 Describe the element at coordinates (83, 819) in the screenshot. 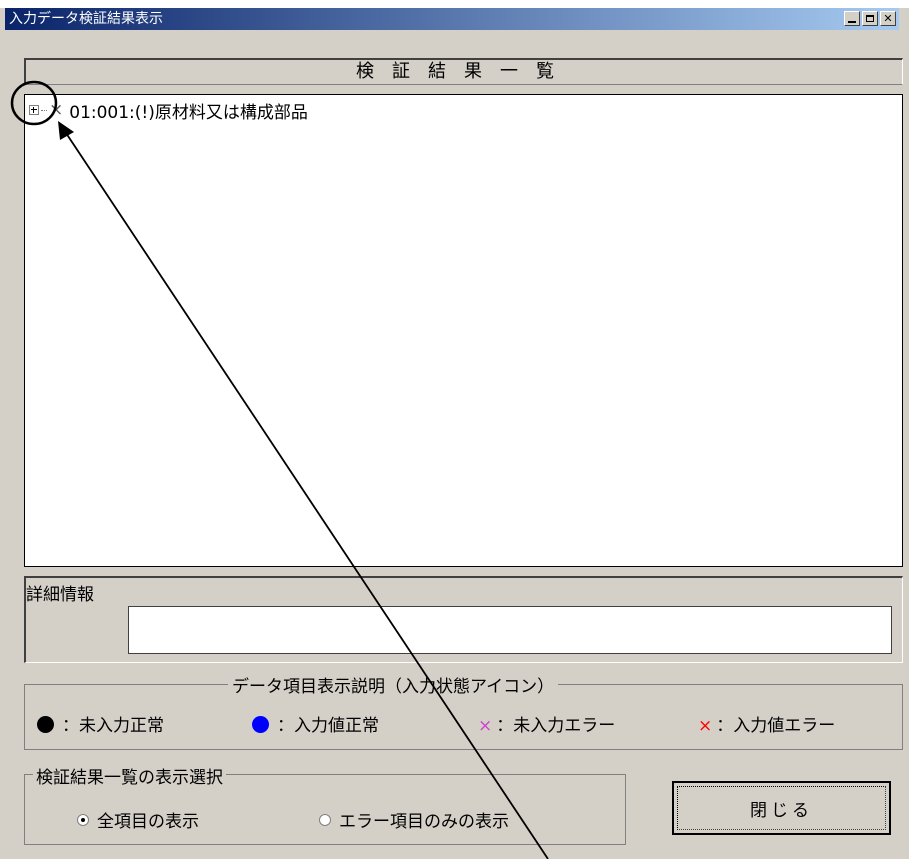

I see `radio-checked-icon` at that location.